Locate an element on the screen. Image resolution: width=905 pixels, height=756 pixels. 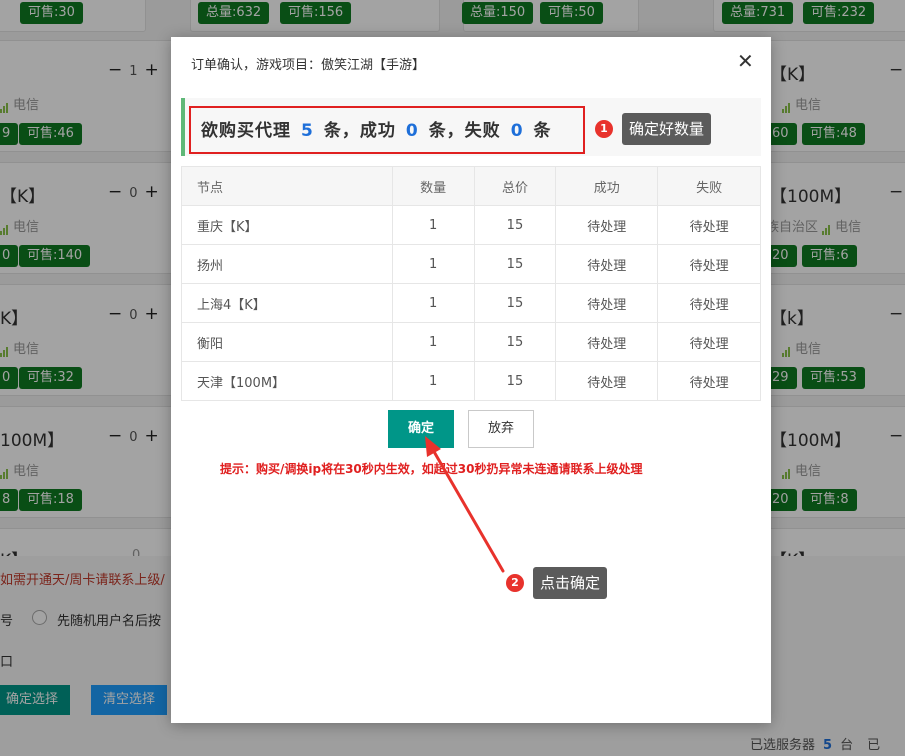
column-header: 成功 is located at coordinates (607, 186).